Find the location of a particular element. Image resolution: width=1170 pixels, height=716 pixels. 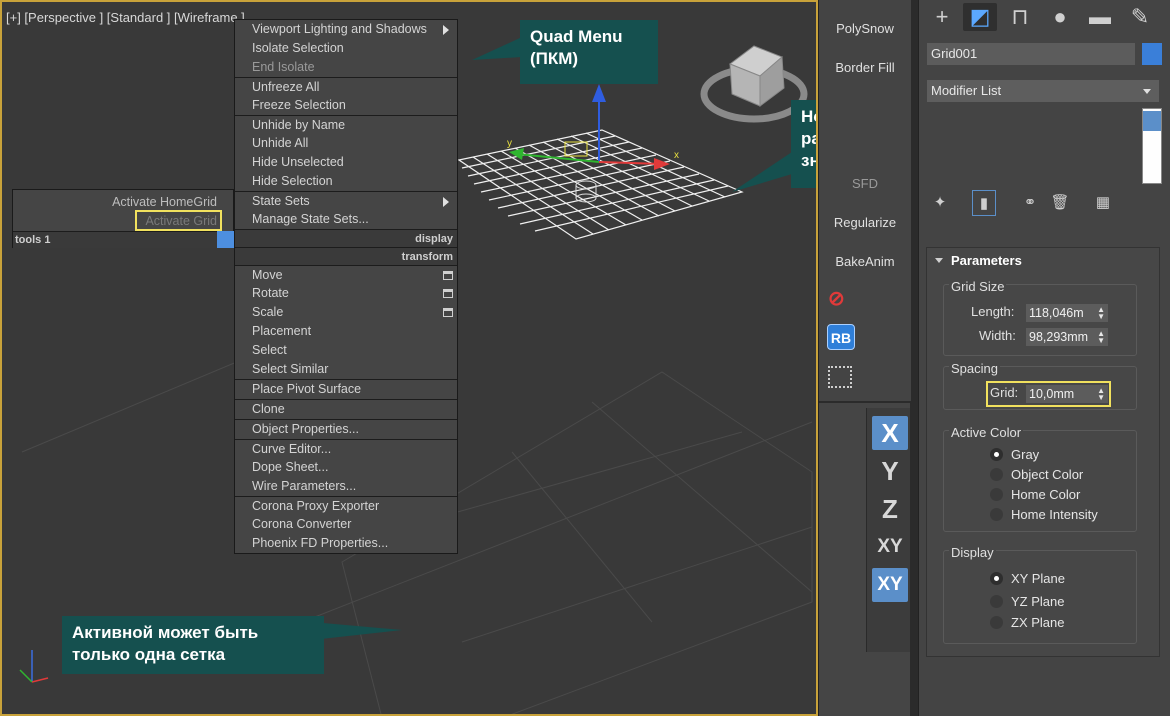

bakeanim-button: BakeAnim is located at coordinates (865, 261).